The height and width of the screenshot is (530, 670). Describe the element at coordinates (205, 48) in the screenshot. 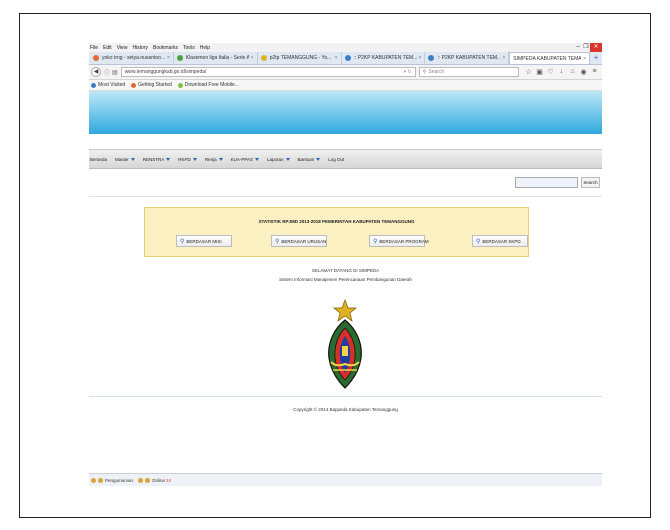

I see `menu-help: Help` at that location.